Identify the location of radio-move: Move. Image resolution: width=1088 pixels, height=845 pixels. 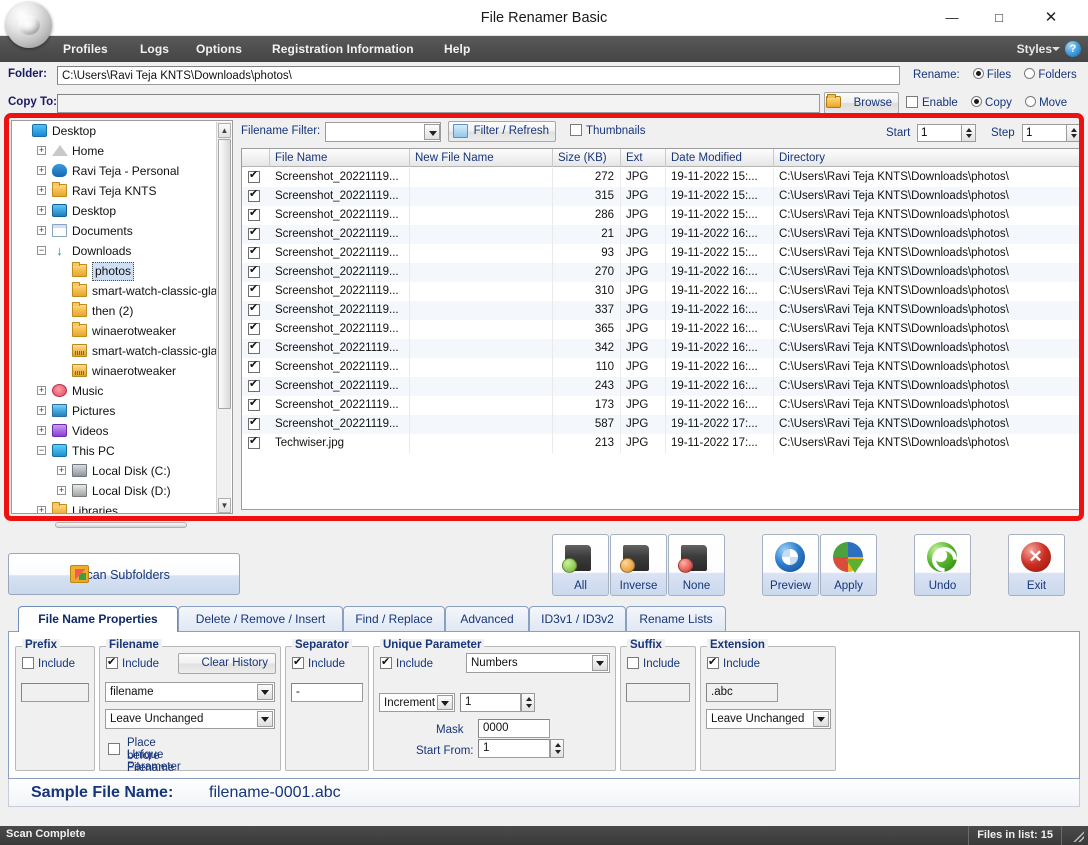
(1046, 102).